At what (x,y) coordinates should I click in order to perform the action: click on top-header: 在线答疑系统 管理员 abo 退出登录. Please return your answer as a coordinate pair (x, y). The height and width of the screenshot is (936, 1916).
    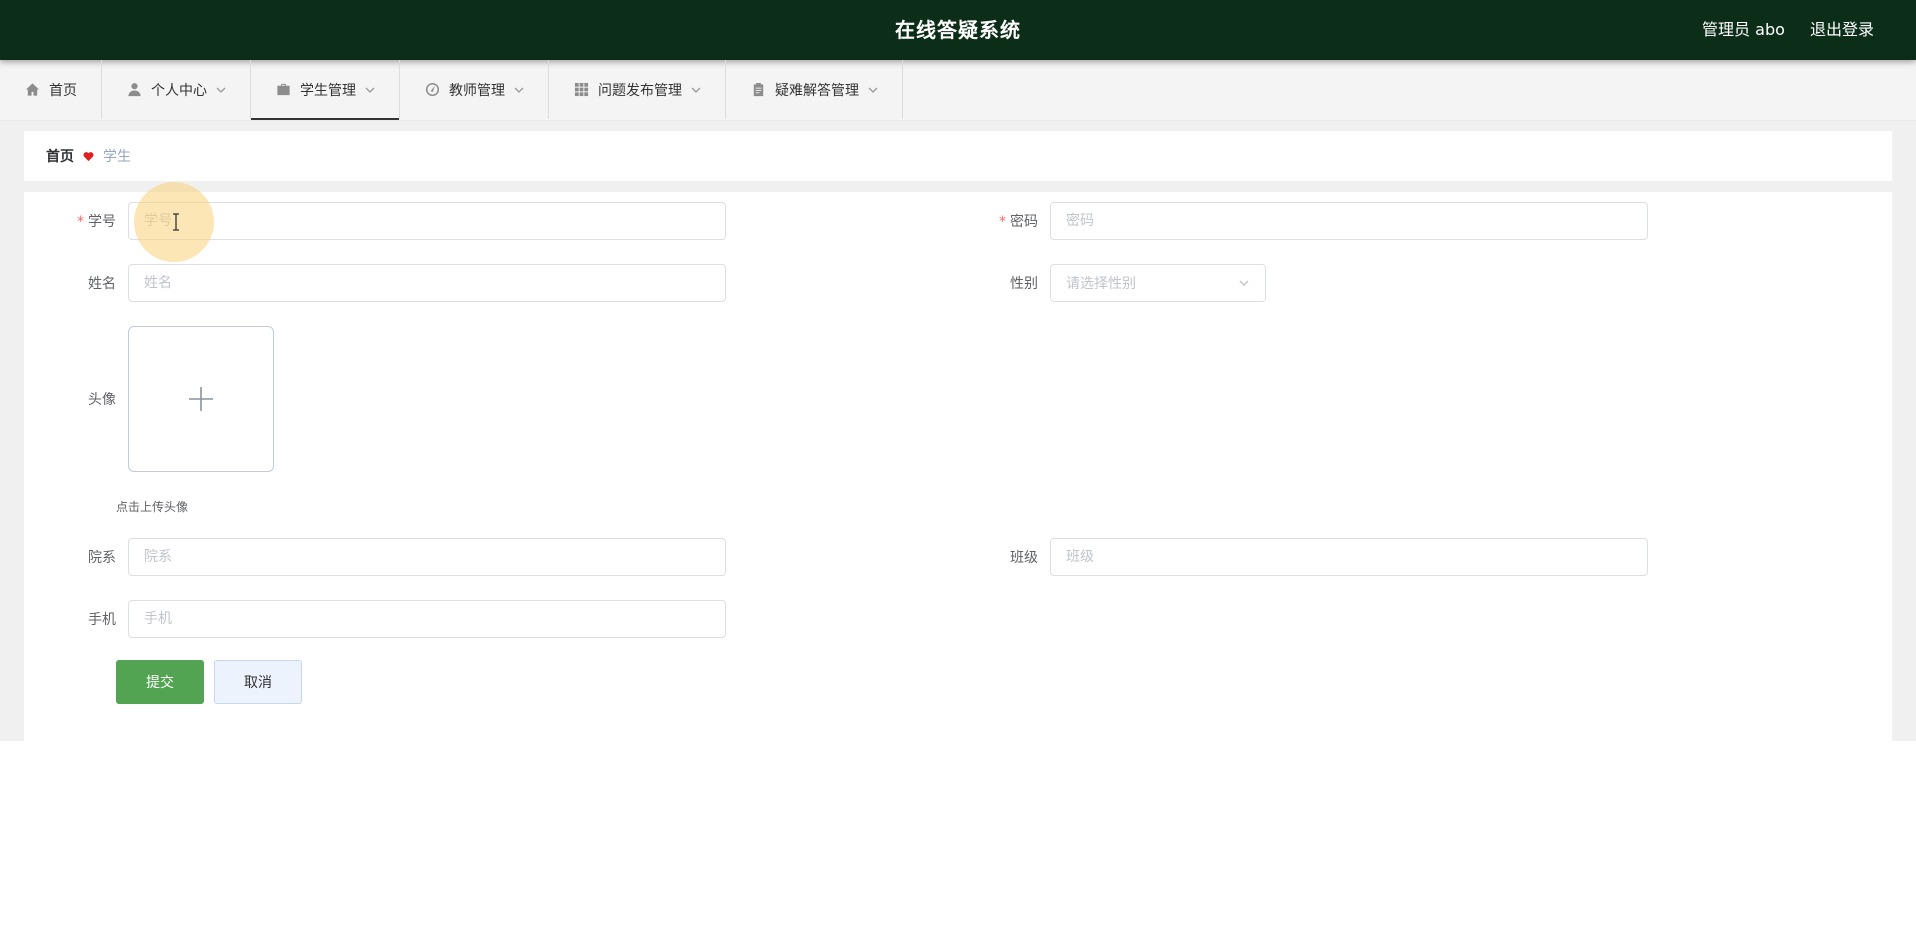
    Looking at the image, I should click on (958, 30).